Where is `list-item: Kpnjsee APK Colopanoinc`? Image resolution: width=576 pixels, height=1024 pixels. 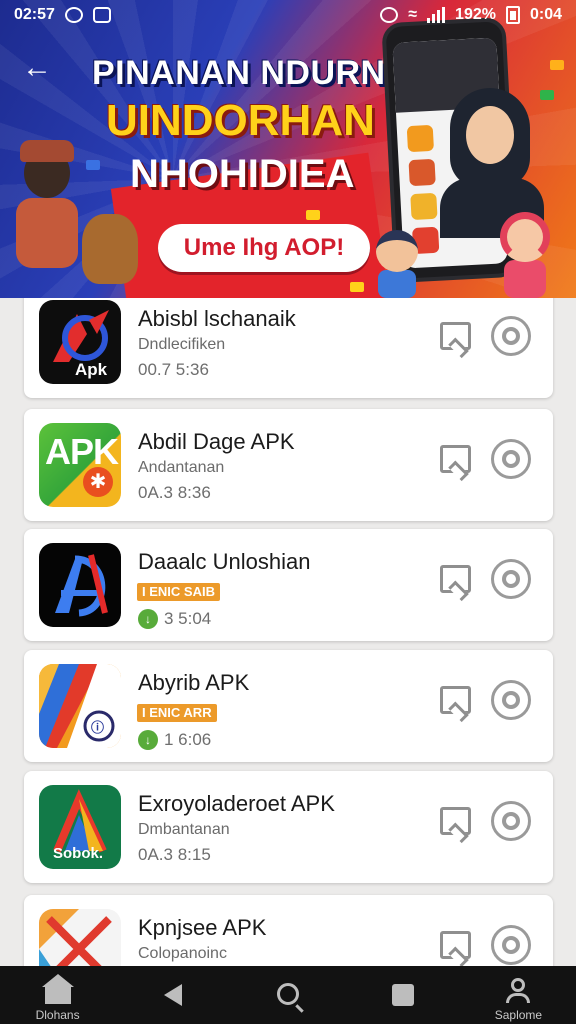
list-item: Kpnjsee APK Colopanoinc is located at coordinates (288, 930).